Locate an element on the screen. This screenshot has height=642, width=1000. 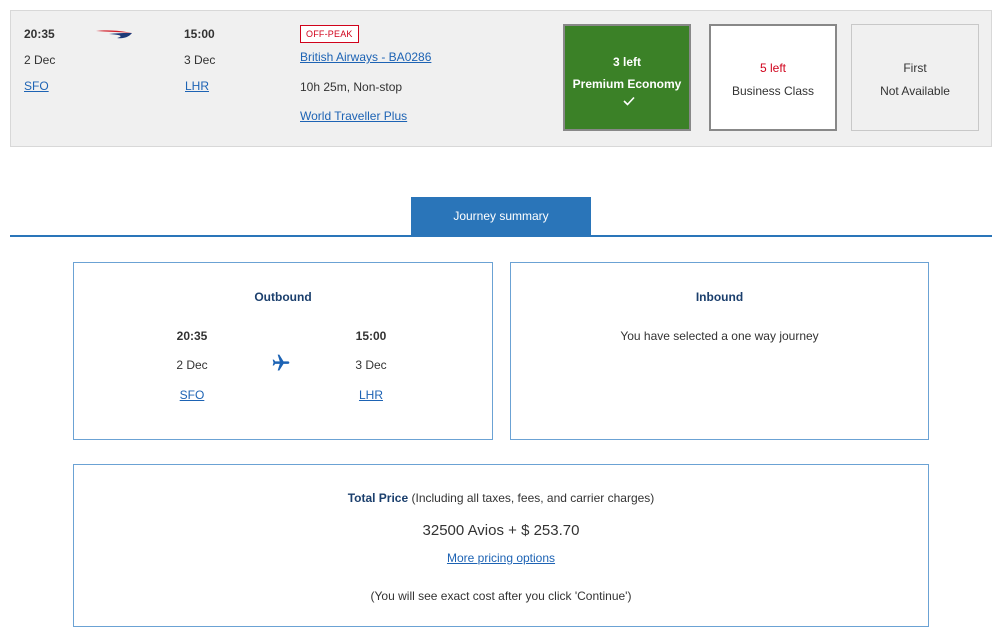
flight-duration: 10h 25m, Non-stop is located at coordinates (351, 87).